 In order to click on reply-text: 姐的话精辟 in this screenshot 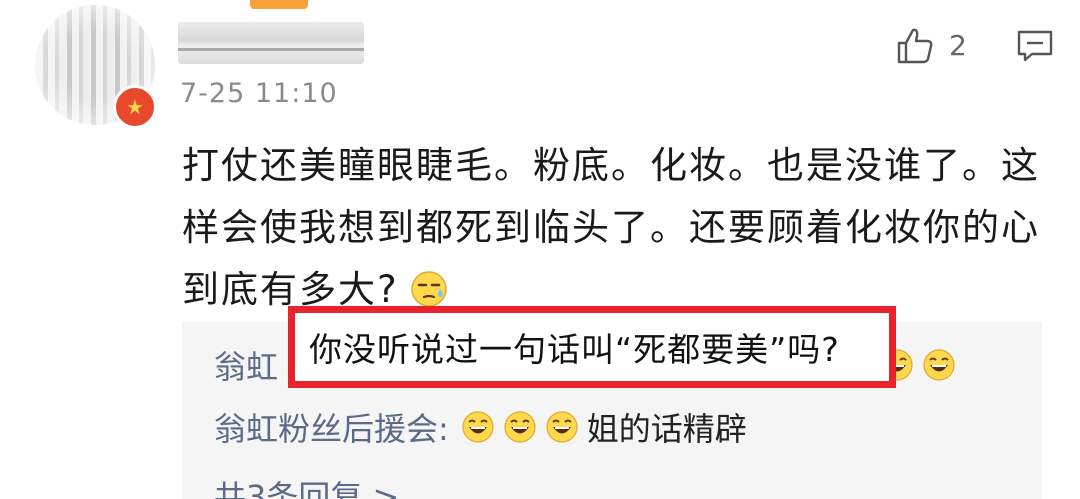, I will do `click(666, 429)`.